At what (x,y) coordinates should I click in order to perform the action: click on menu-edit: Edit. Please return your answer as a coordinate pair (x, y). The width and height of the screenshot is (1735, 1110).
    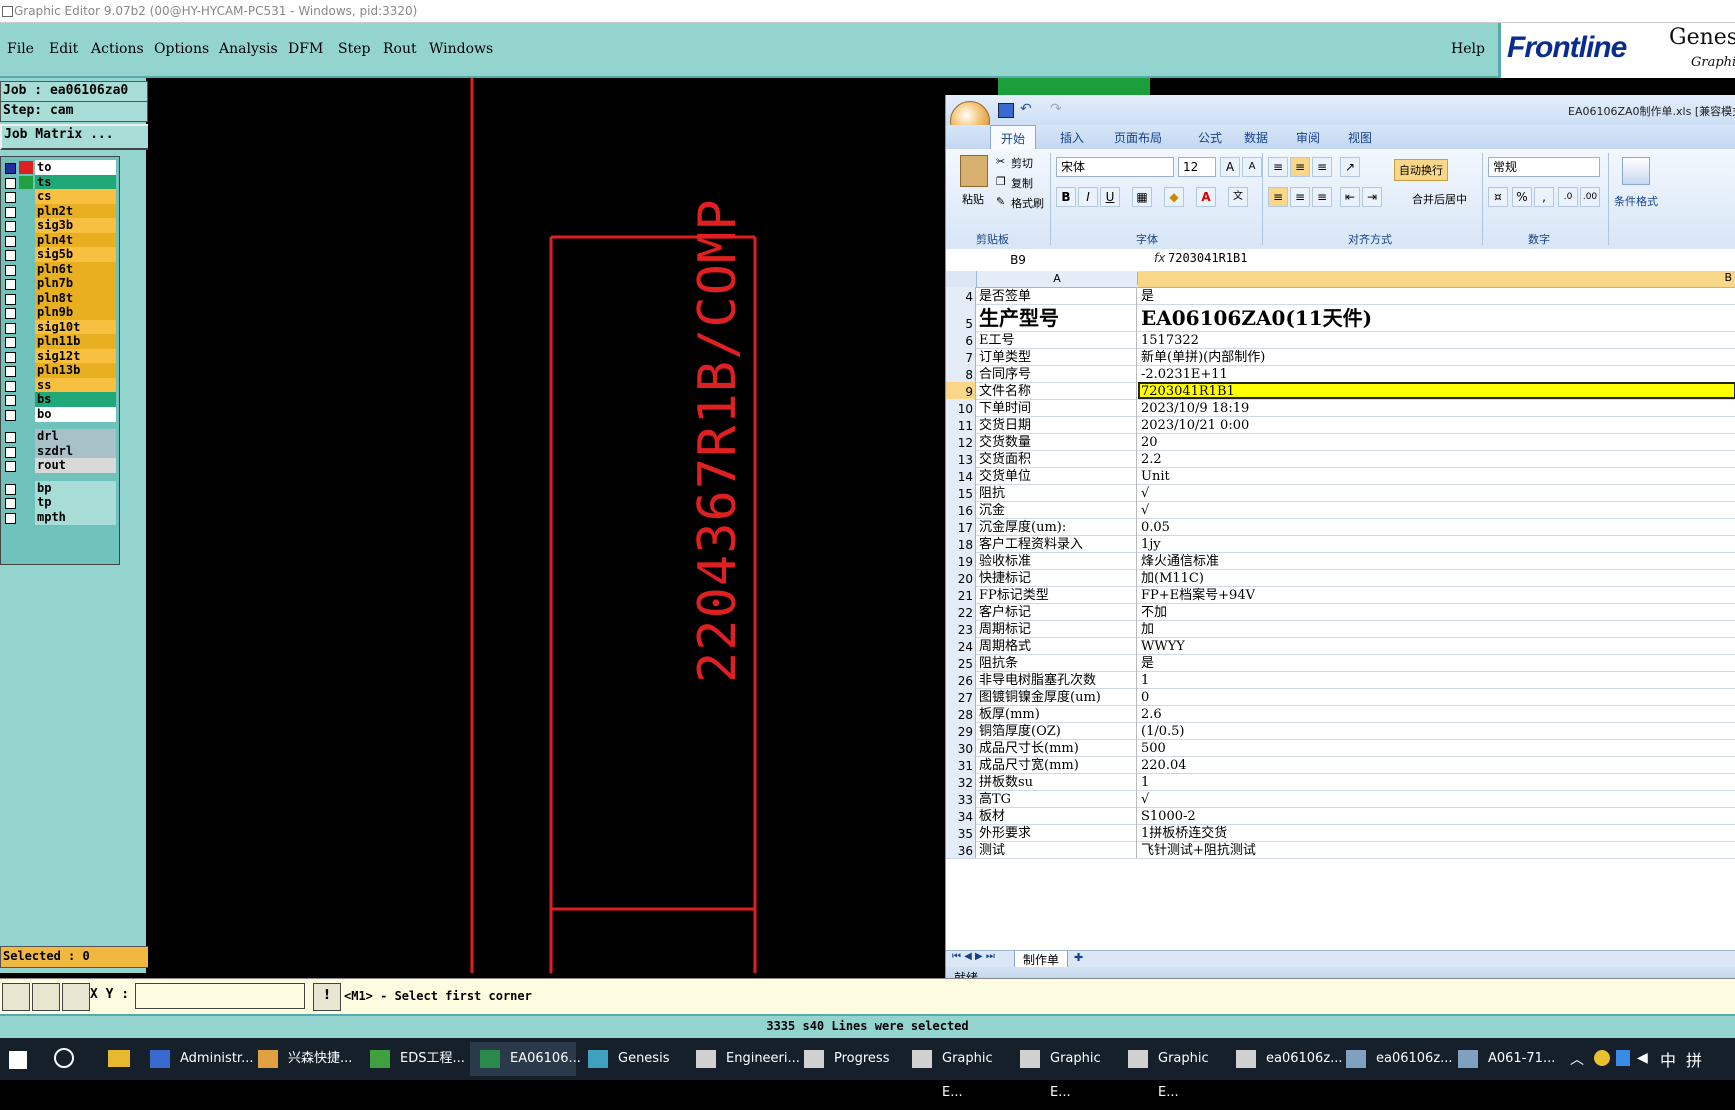
    Looking at the image, I should click on (63, 49).